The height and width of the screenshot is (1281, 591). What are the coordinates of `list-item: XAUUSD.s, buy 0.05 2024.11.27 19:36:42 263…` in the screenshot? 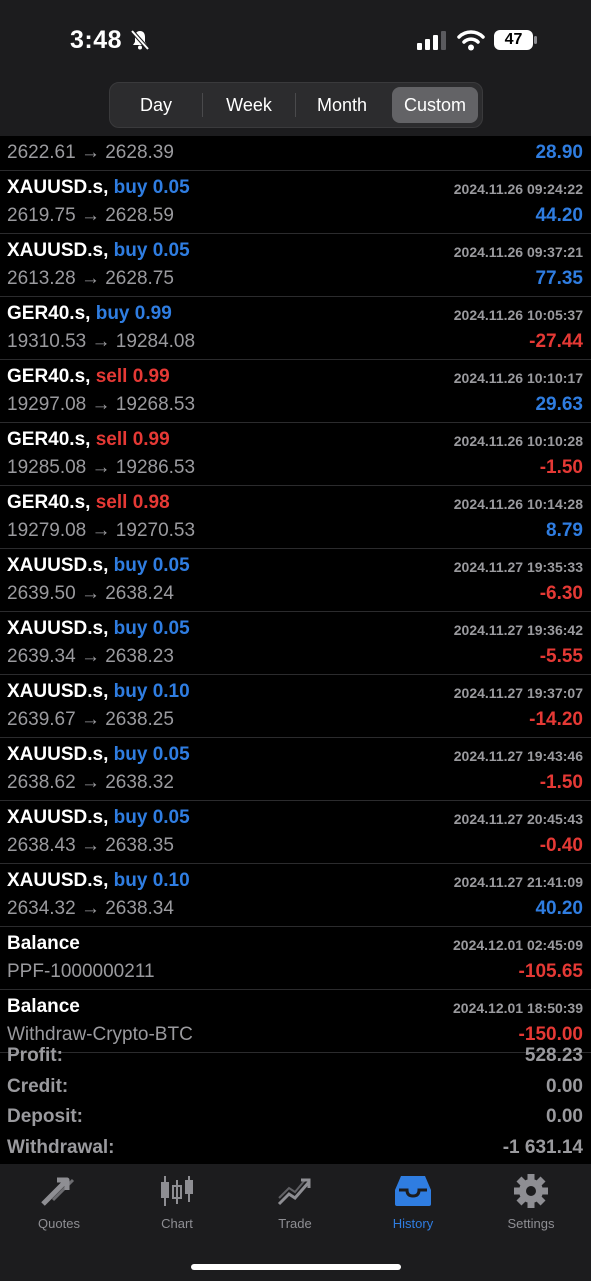 It's located at (295, 643).